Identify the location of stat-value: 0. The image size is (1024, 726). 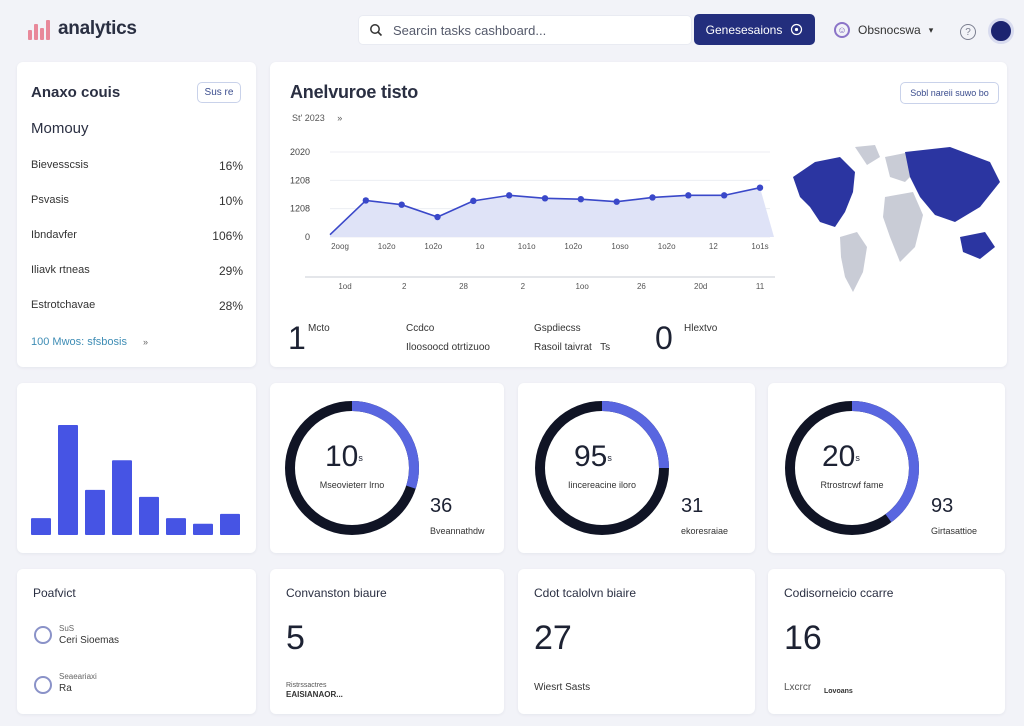
(664, 338).